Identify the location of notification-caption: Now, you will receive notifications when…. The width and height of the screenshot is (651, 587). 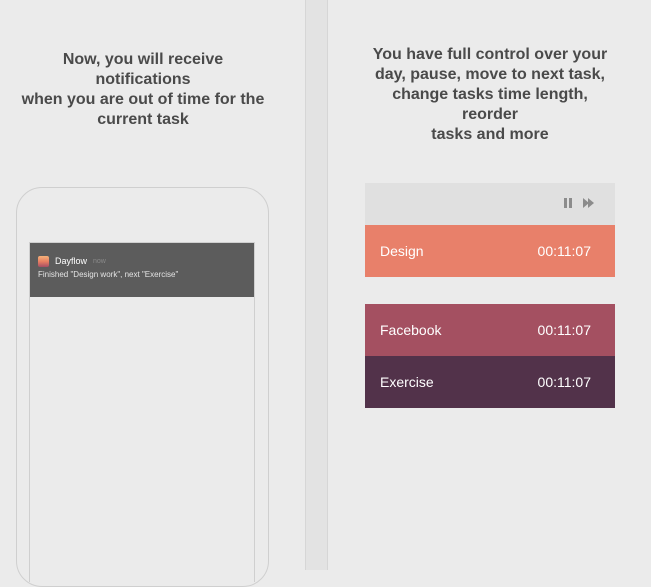
(143, 89).